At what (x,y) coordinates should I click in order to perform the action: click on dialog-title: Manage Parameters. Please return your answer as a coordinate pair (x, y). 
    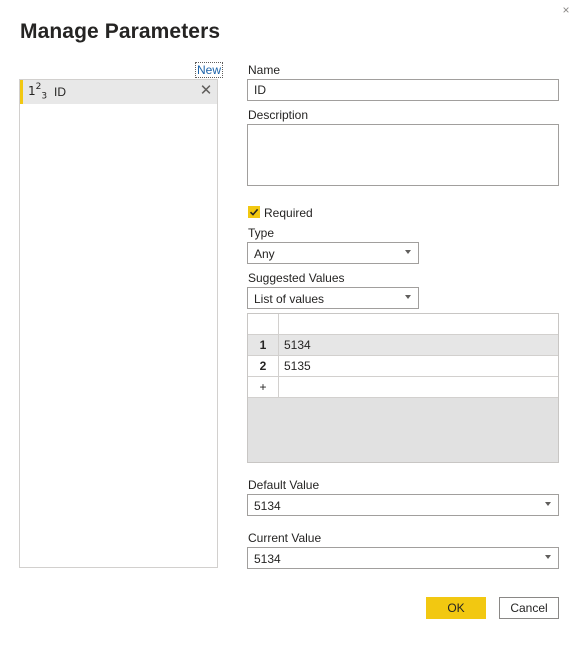
    Looking at the image, I should click on (120, 31).